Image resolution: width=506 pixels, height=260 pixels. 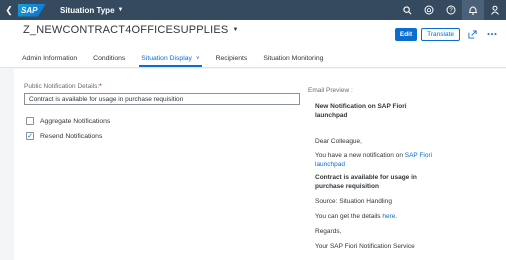 I want to click on help-button: ?, so click(x=451, y=10).